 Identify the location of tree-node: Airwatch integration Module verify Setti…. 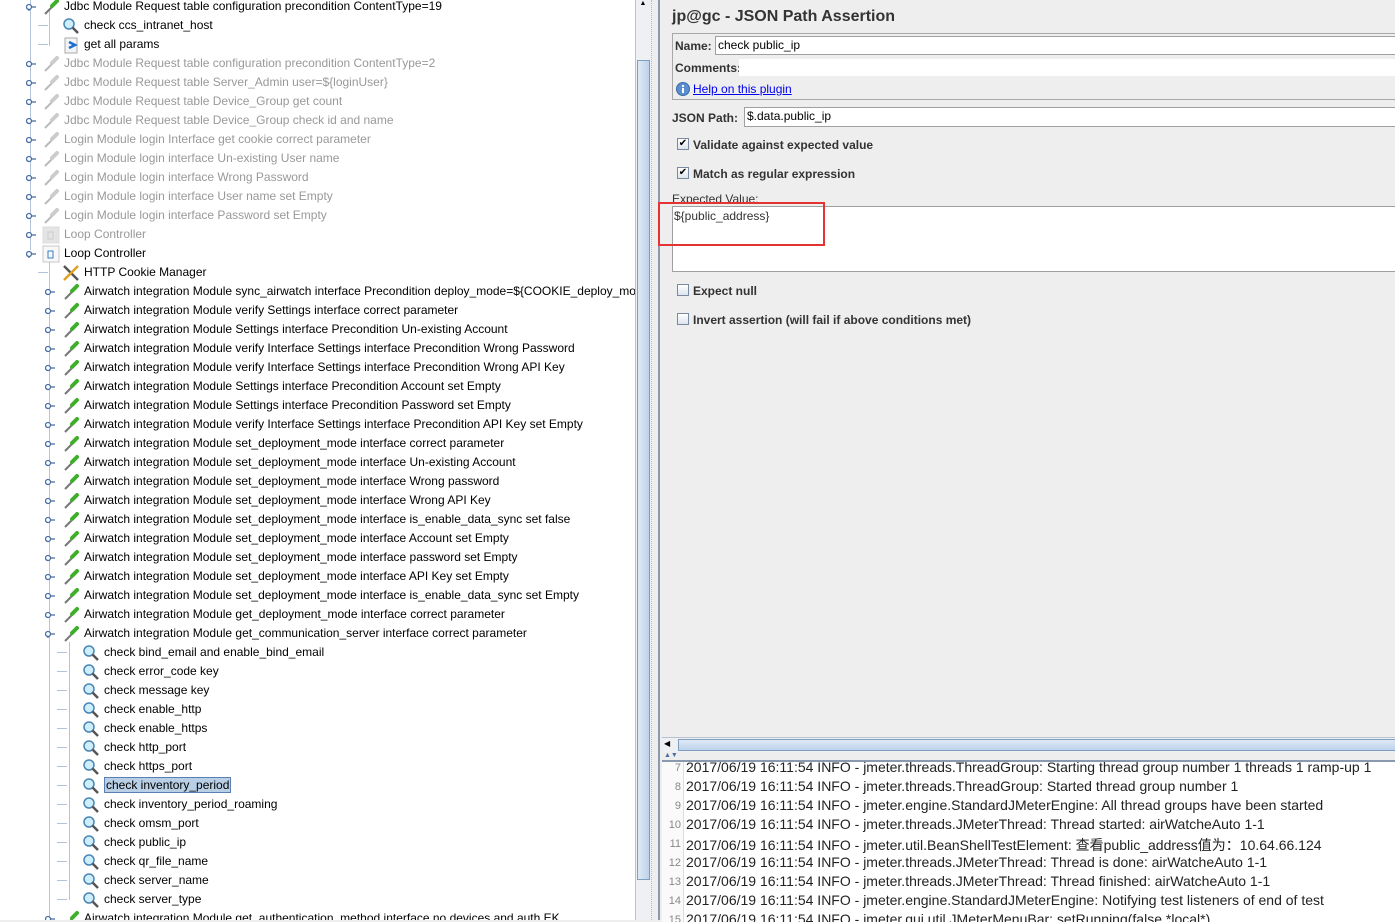
(317, 310).